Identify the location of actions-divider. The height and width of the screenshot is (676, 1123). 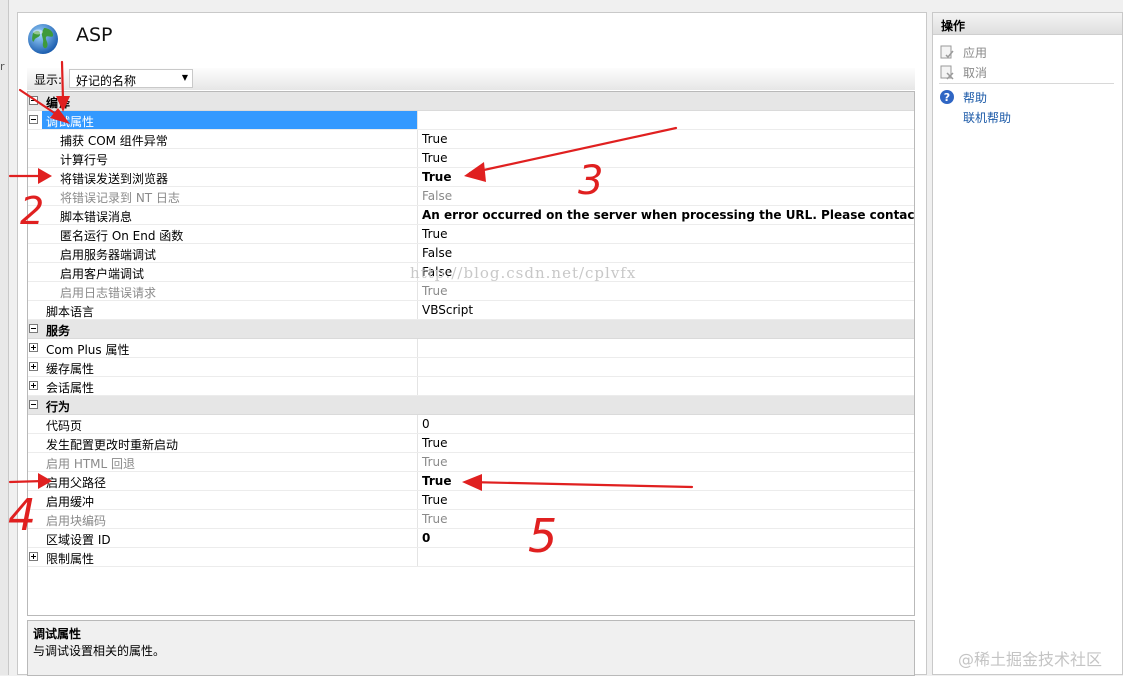
(1026, 83).